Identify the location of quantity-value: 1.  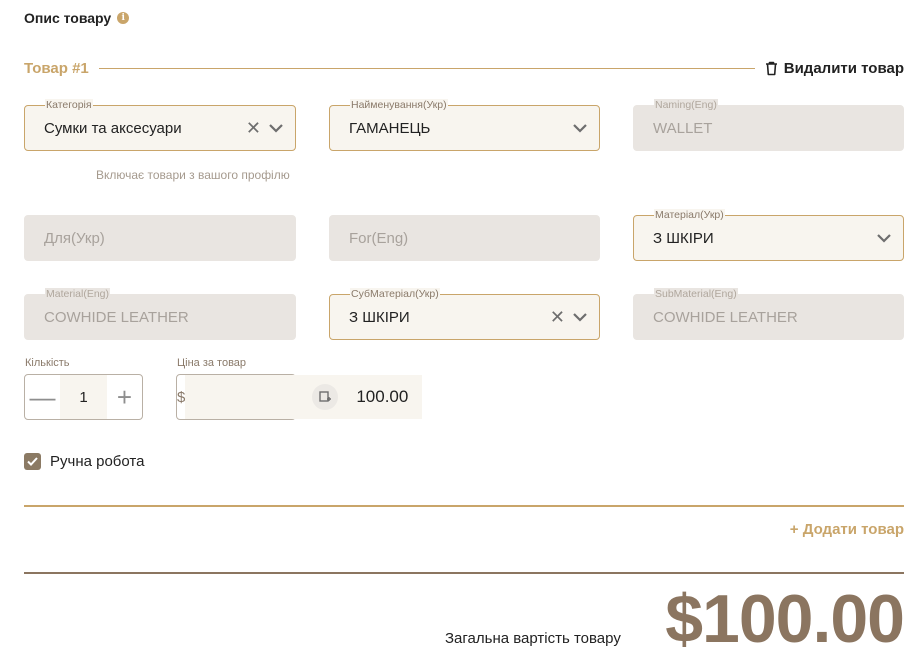
(83, 397).